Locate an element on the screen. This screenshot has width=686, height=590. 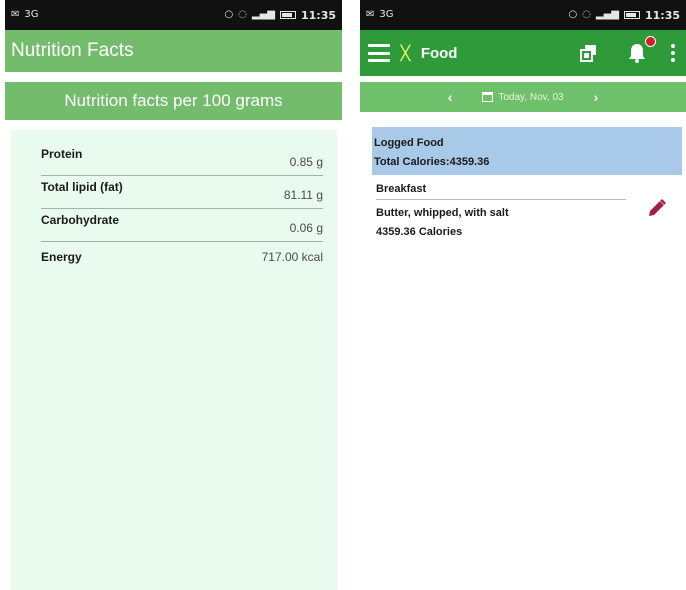
calendar-icon is located at coordinates (488, 97).